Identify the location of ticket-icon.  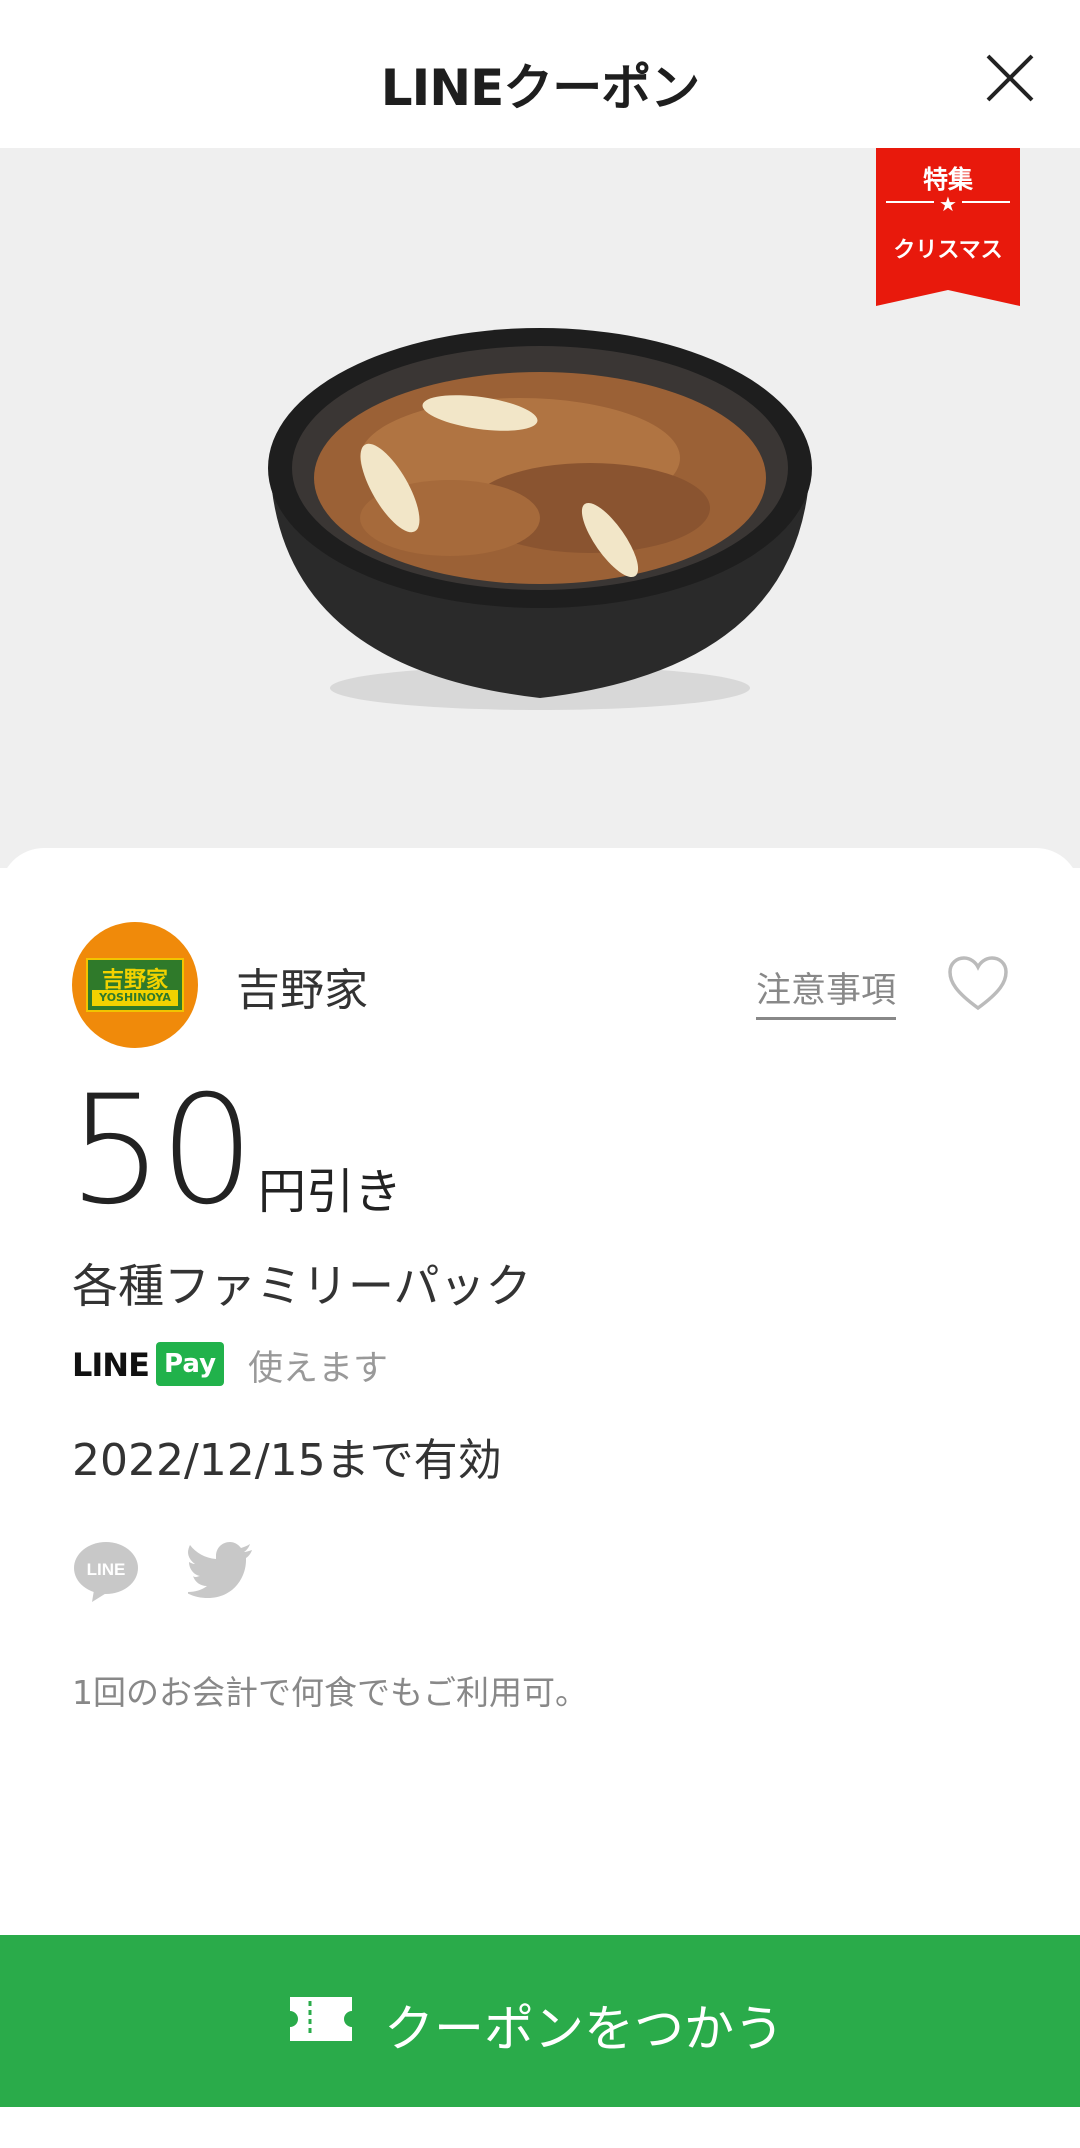
(321, 2019).